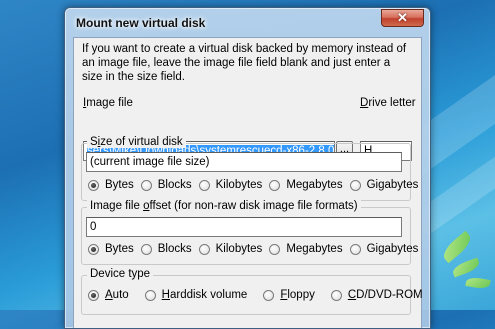  I want to click on close-button: ✕, so click(402, 18).